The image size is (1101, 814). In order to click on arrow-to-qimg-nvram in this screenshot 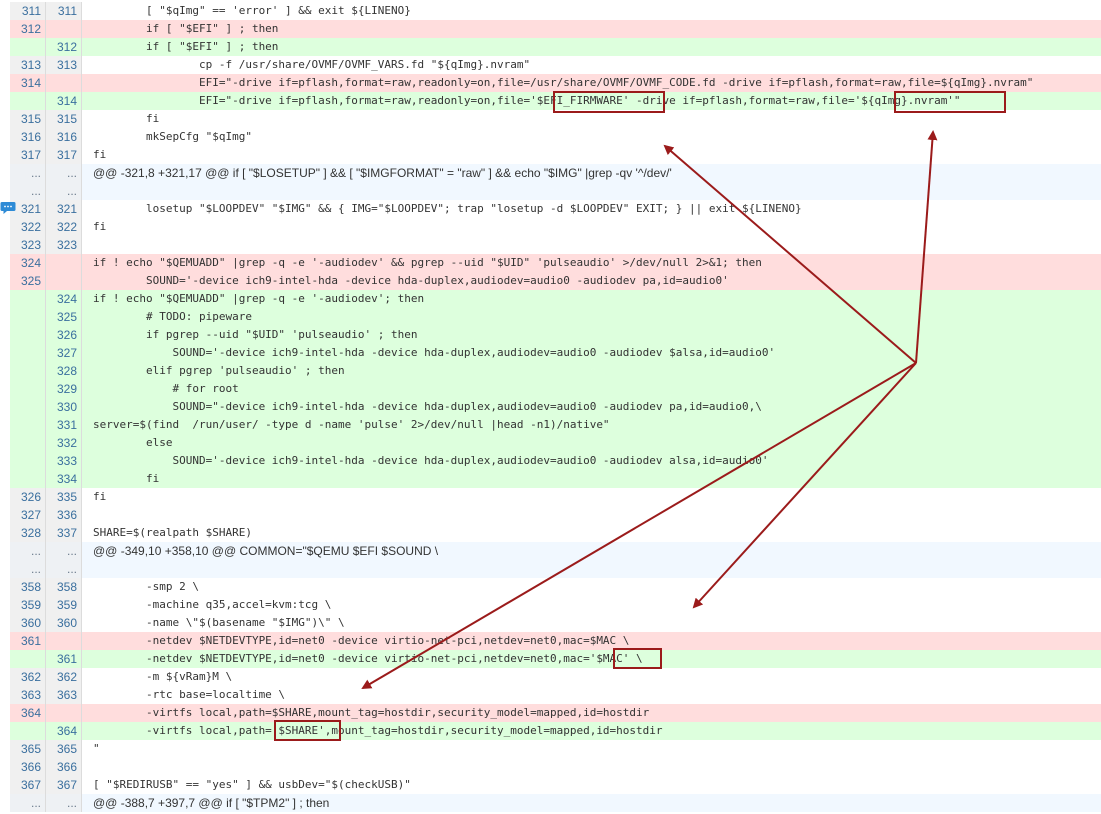, I will do `click(926, 247)`.